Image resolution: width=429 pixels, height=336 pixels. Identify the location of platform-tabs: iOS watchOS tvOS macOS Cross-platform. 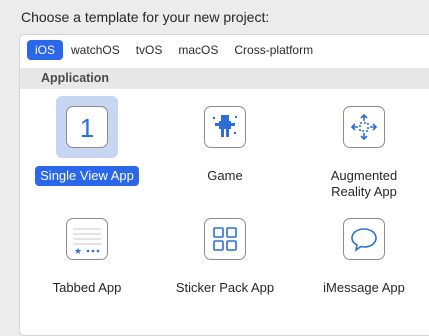
(174, 50).